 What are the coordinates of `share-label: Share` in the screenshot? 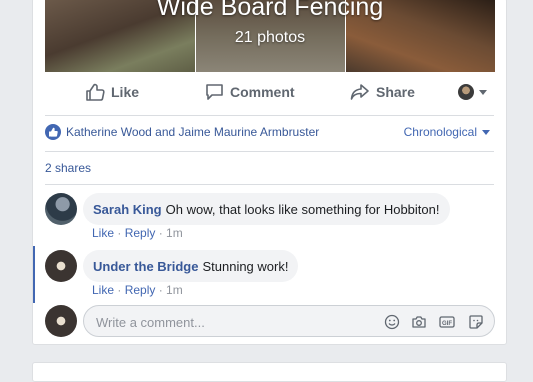 It's located at (395, 92).